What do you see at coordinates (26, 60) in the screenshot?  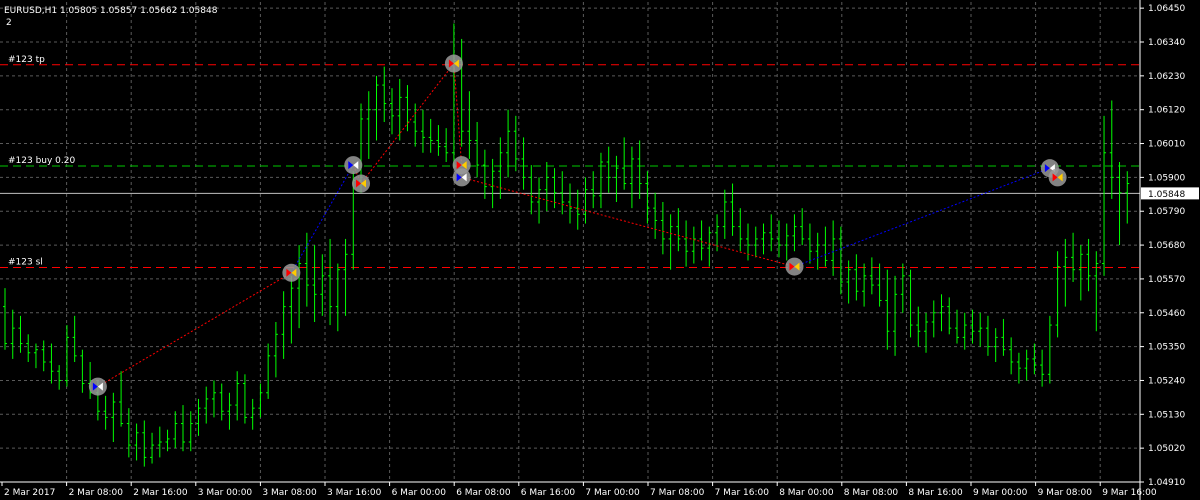 I see `level-label-tp: #123 tp` at bounding box center [26, 60].